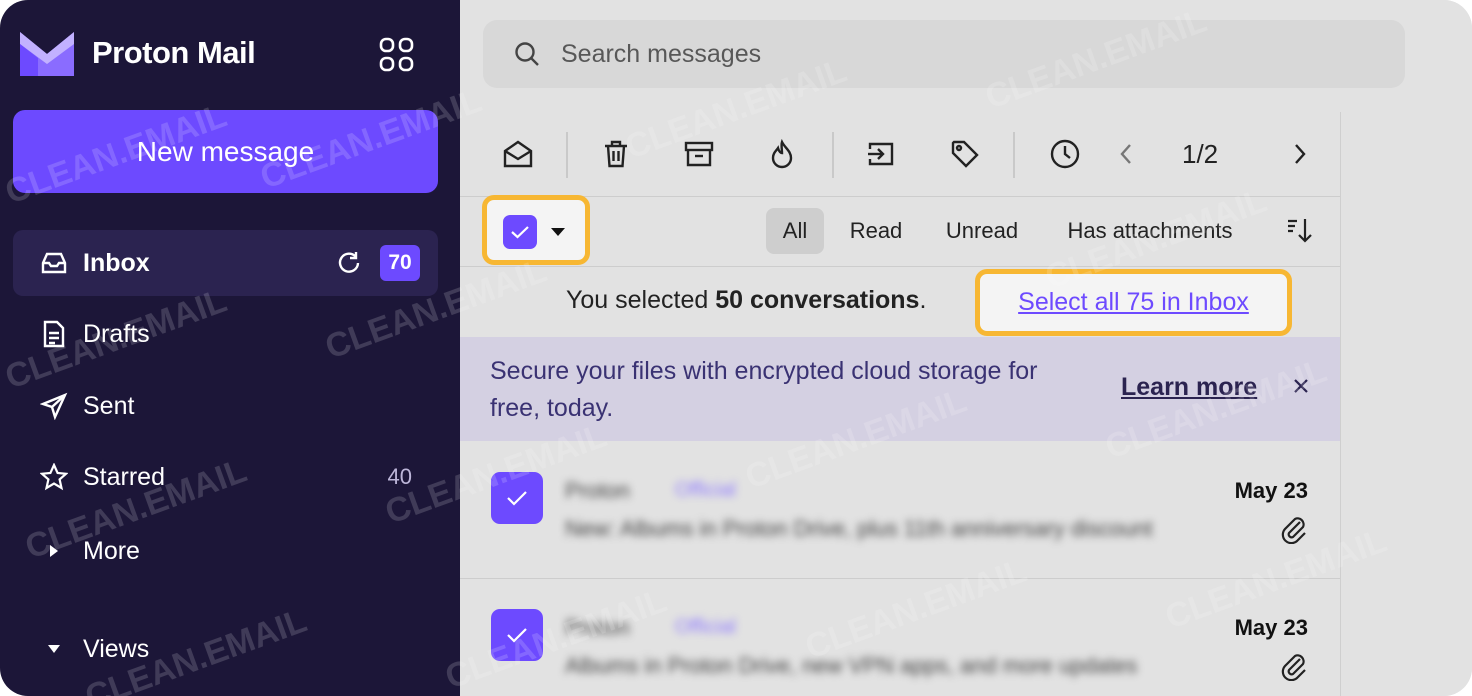  Describe the element at coordinates (47, 54) in the screenshot. I see `proton-logo-icon` at that location.